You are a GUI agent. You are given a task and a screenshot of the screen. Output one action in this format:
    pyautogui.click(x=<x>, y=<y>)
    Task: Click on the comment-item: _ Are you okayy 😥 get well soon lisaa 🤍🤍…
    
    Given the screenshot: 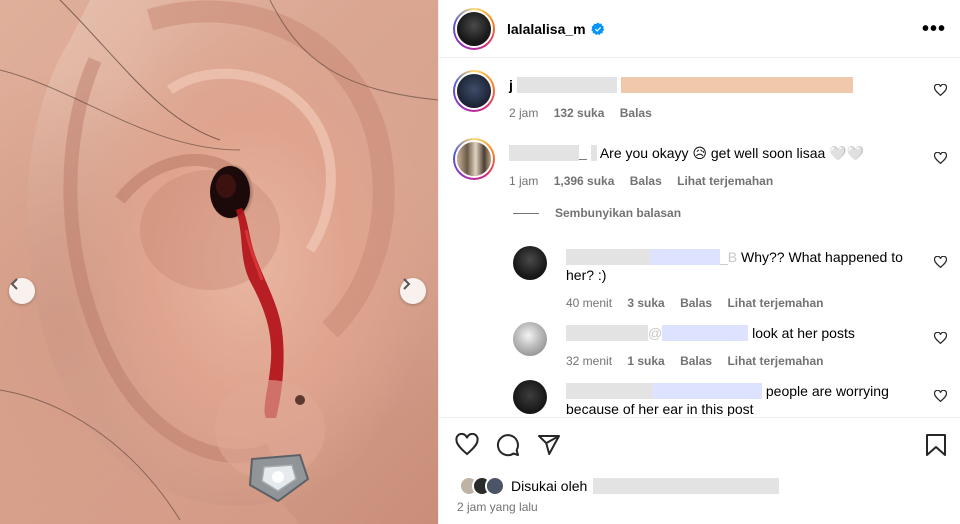 What is the action you would take?
    pyautogui.click(x=703, y=169)
    